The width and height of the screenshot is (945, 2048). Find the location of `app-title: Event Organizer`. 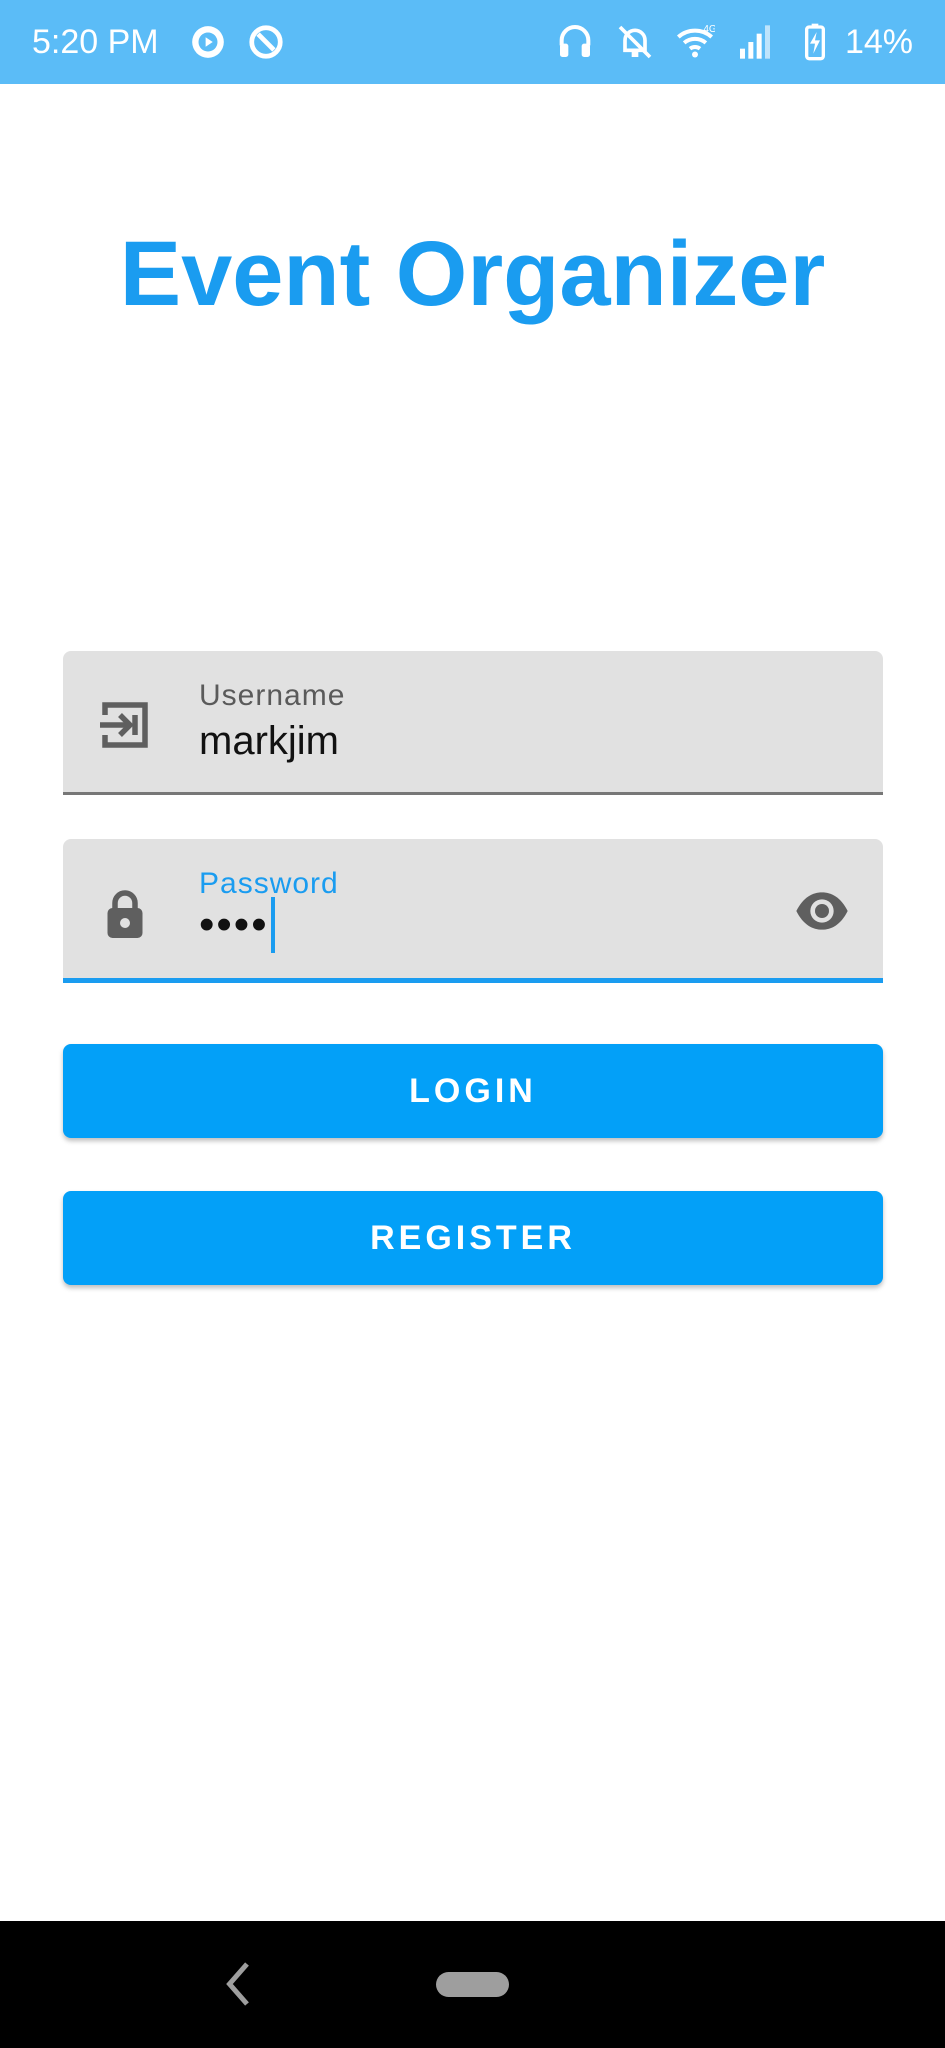

app-title: Event Organizer is located at coordinates (472, 274).